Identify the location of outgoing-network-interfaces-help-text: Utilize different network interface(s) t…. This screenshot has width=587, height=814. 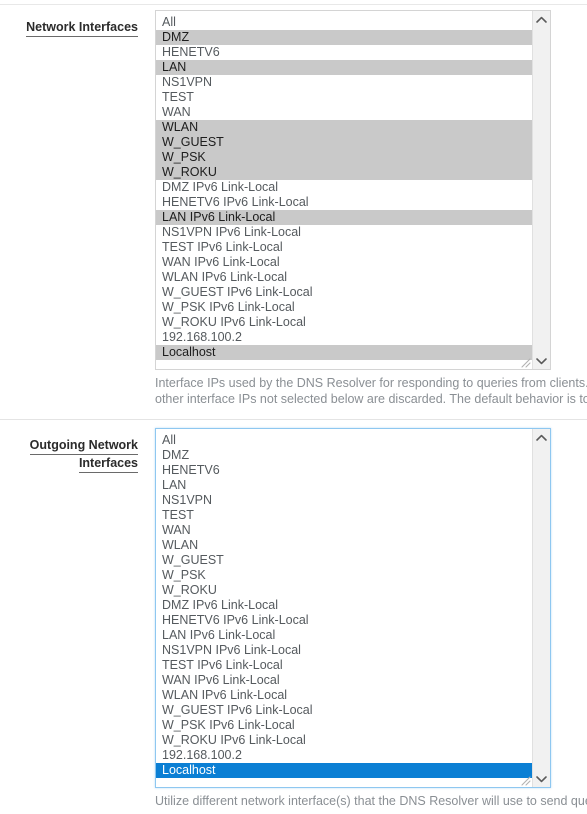
(371, 801).